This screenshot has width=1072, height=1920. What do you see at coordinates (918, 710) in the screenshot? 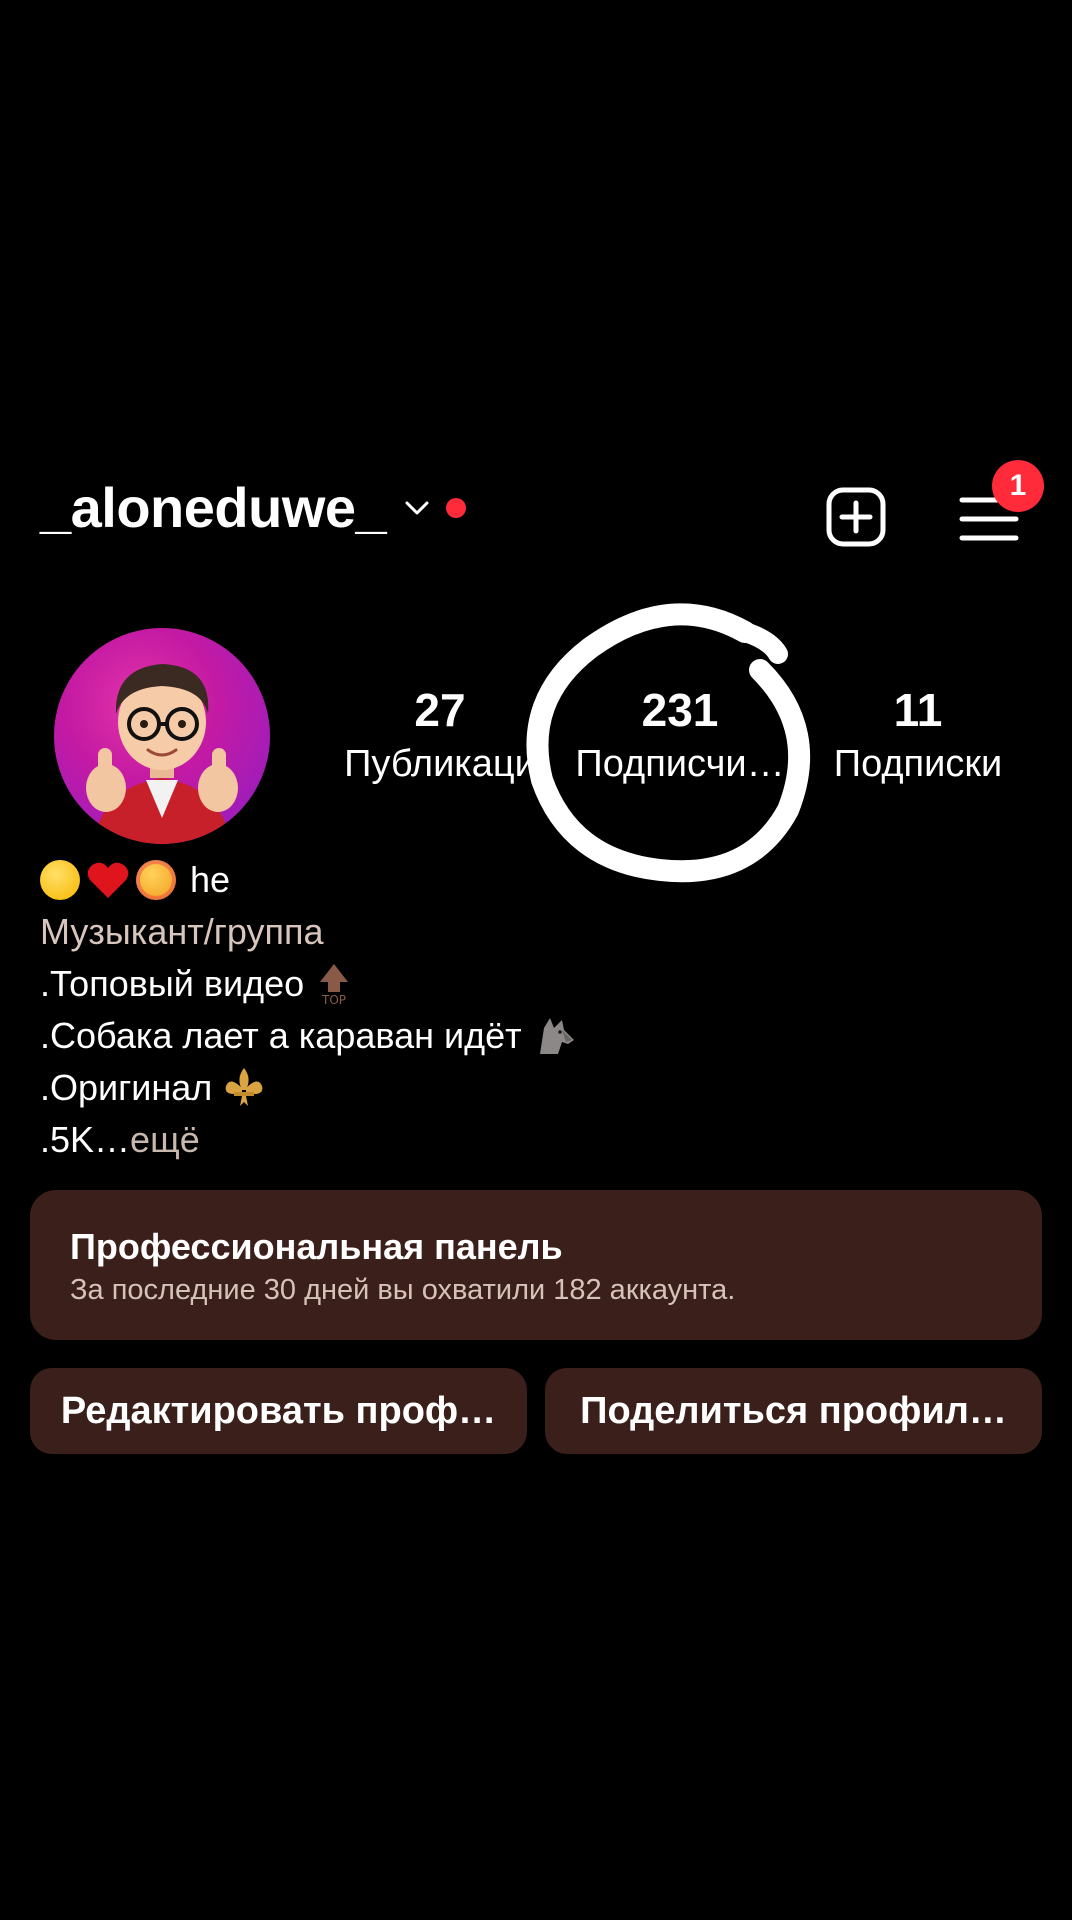
I see `following-count: 11` at bounding box center [918, 710].